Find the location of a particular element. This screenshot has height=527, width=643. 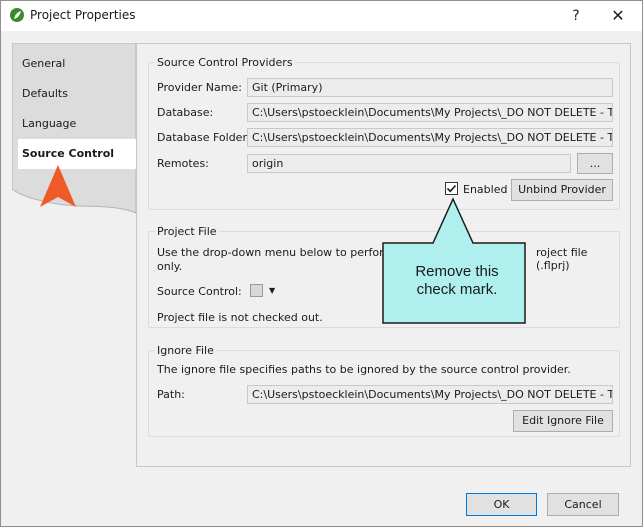

sidebar-item-language: Language is located at coordinates (49, 123).